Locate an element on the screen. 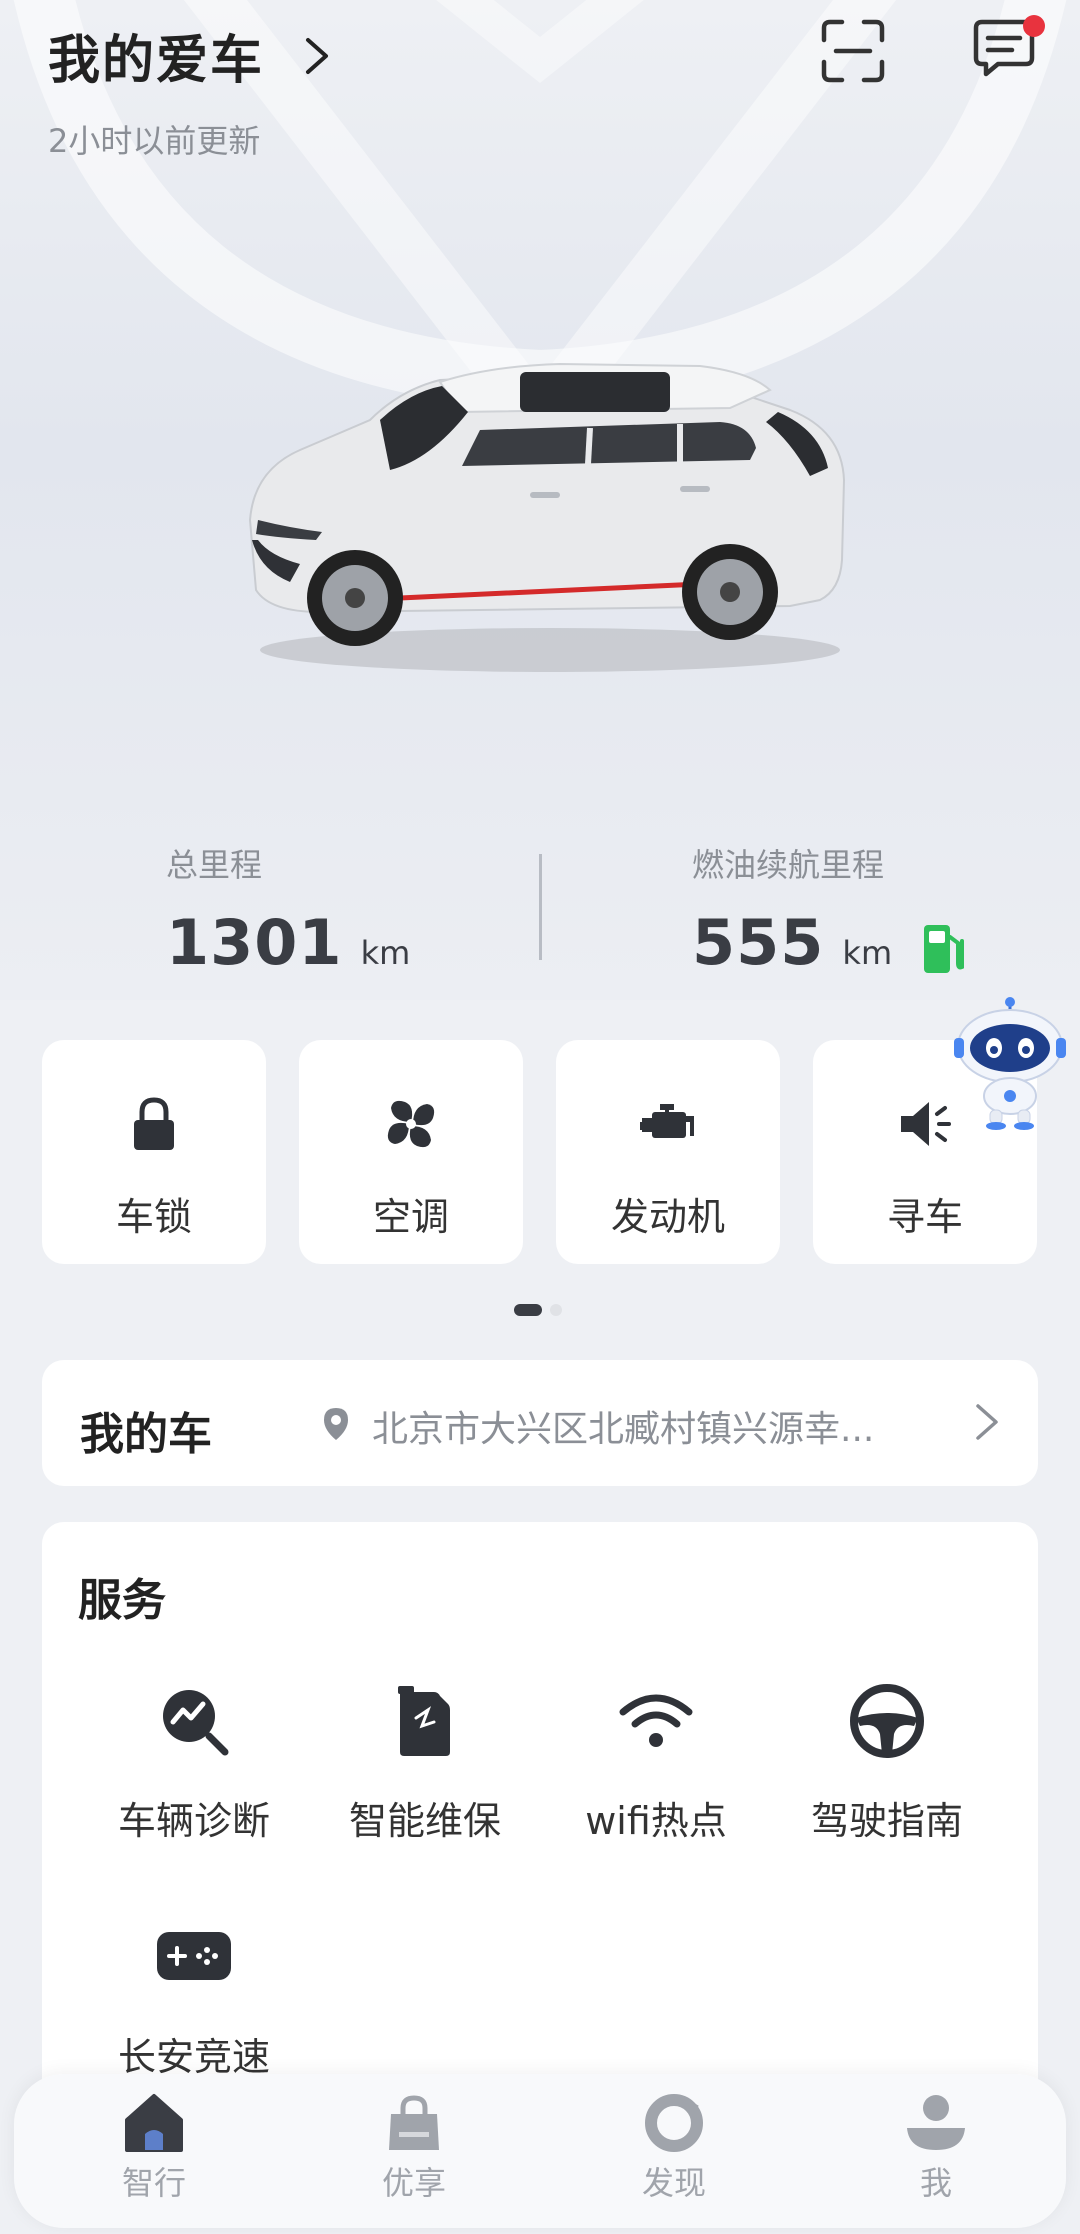 Image resolution: width=1080 pixels, height=2234 pixels. last-updated-text: 2小时以前更新 is located at coordinates (154, 141).